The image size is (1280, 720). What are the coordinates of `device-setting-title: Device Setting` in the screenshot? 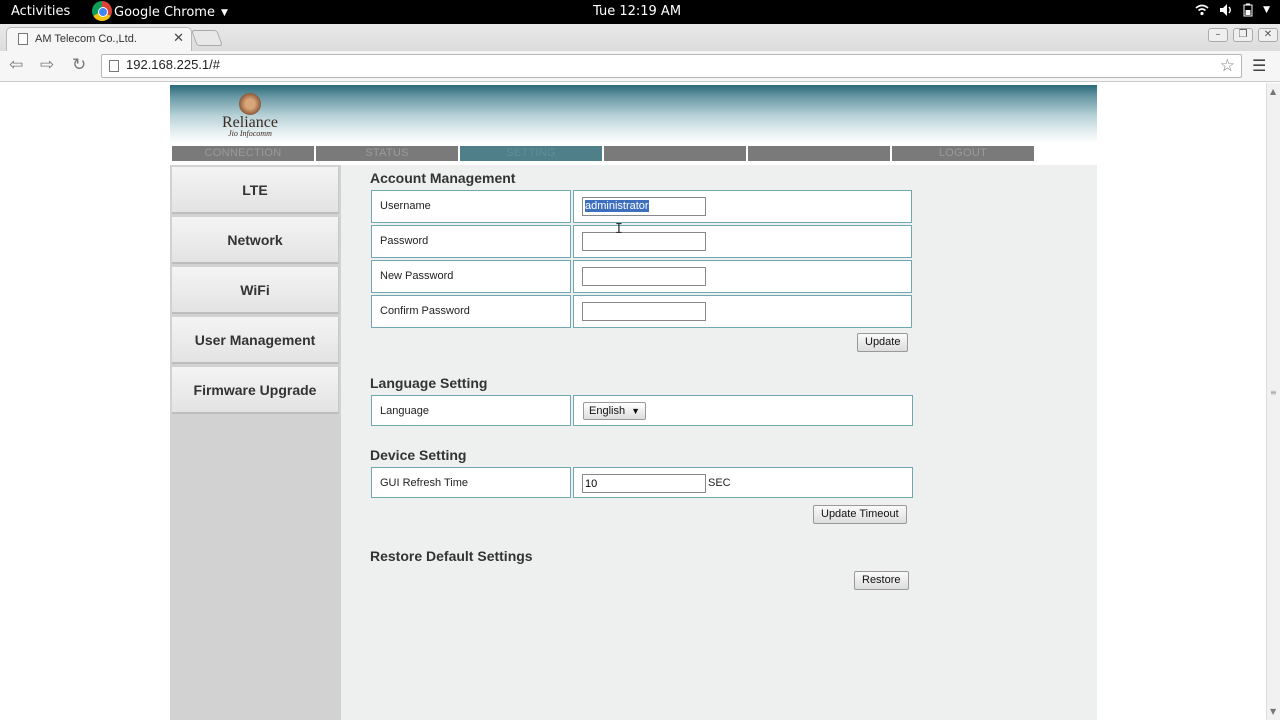 It's located at (418, 455).